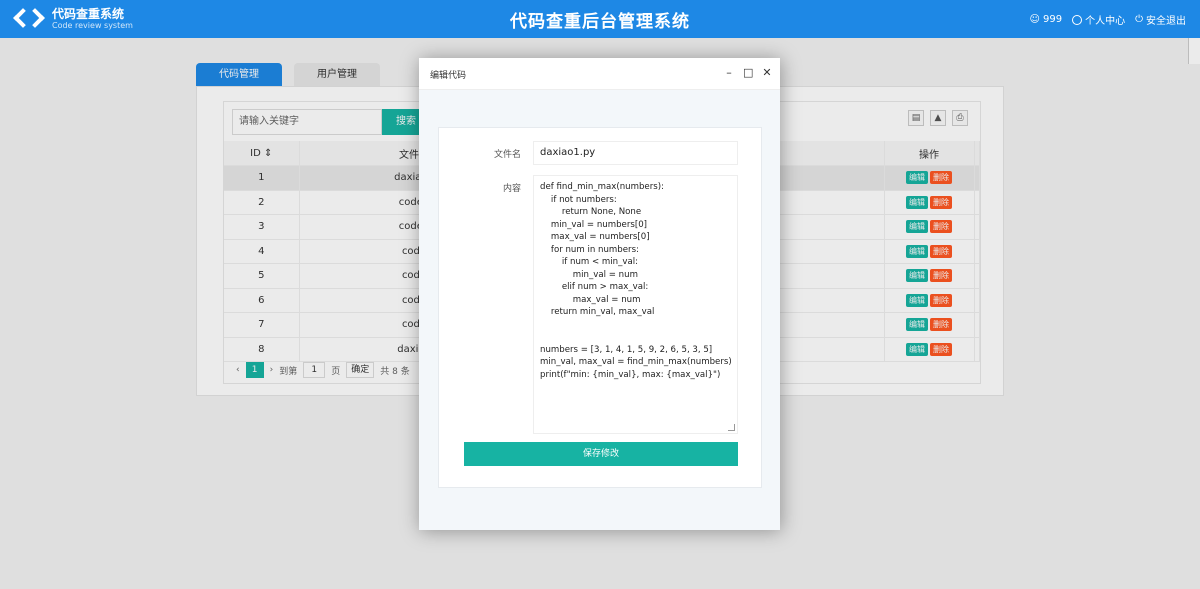 This screenshot has height=589, width=1200. Describe the element at coordinates (600, 22) in the screenshot. I see `page-title: 代码查重后台管理系统` at that location.